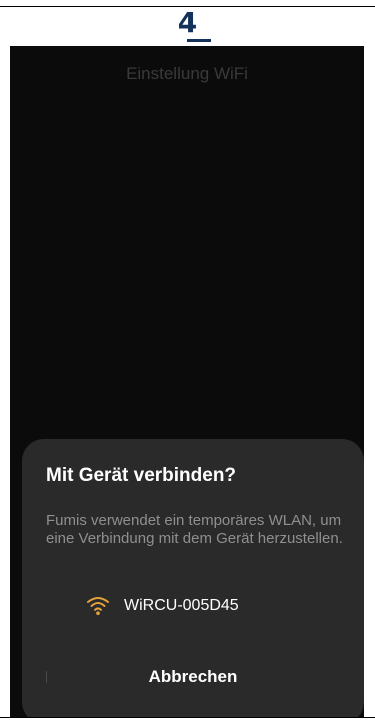 This screenshot has width=375, height=723. I want to click on divider-marker, so click(46, 677).